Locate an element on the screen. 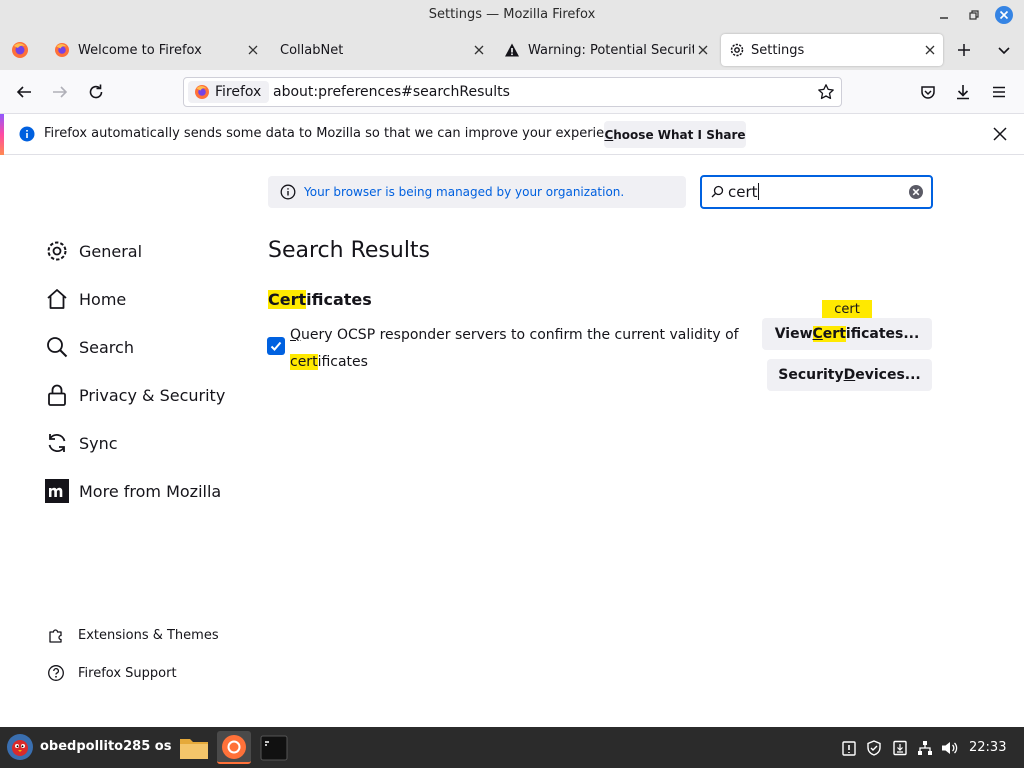 The width and height of the screenshot is (1024, 768). sidebar-item-search: Search is located at coordinates (89, 347).